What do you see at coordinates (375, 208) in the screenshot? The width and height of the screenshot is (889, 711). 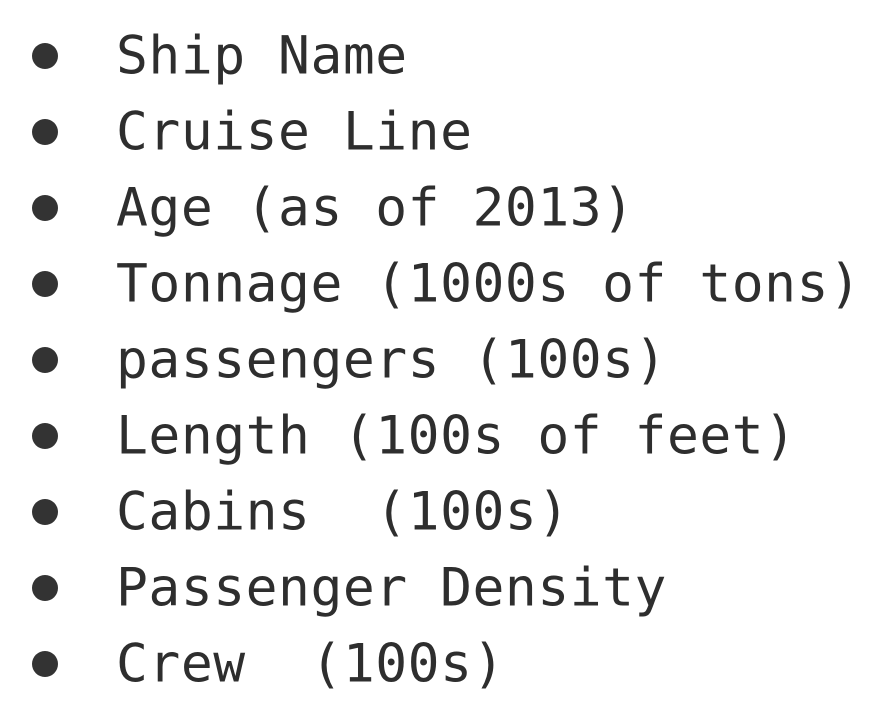 I see `list-item-label: Age (as of 2013)` at bounding box center [375, 208].